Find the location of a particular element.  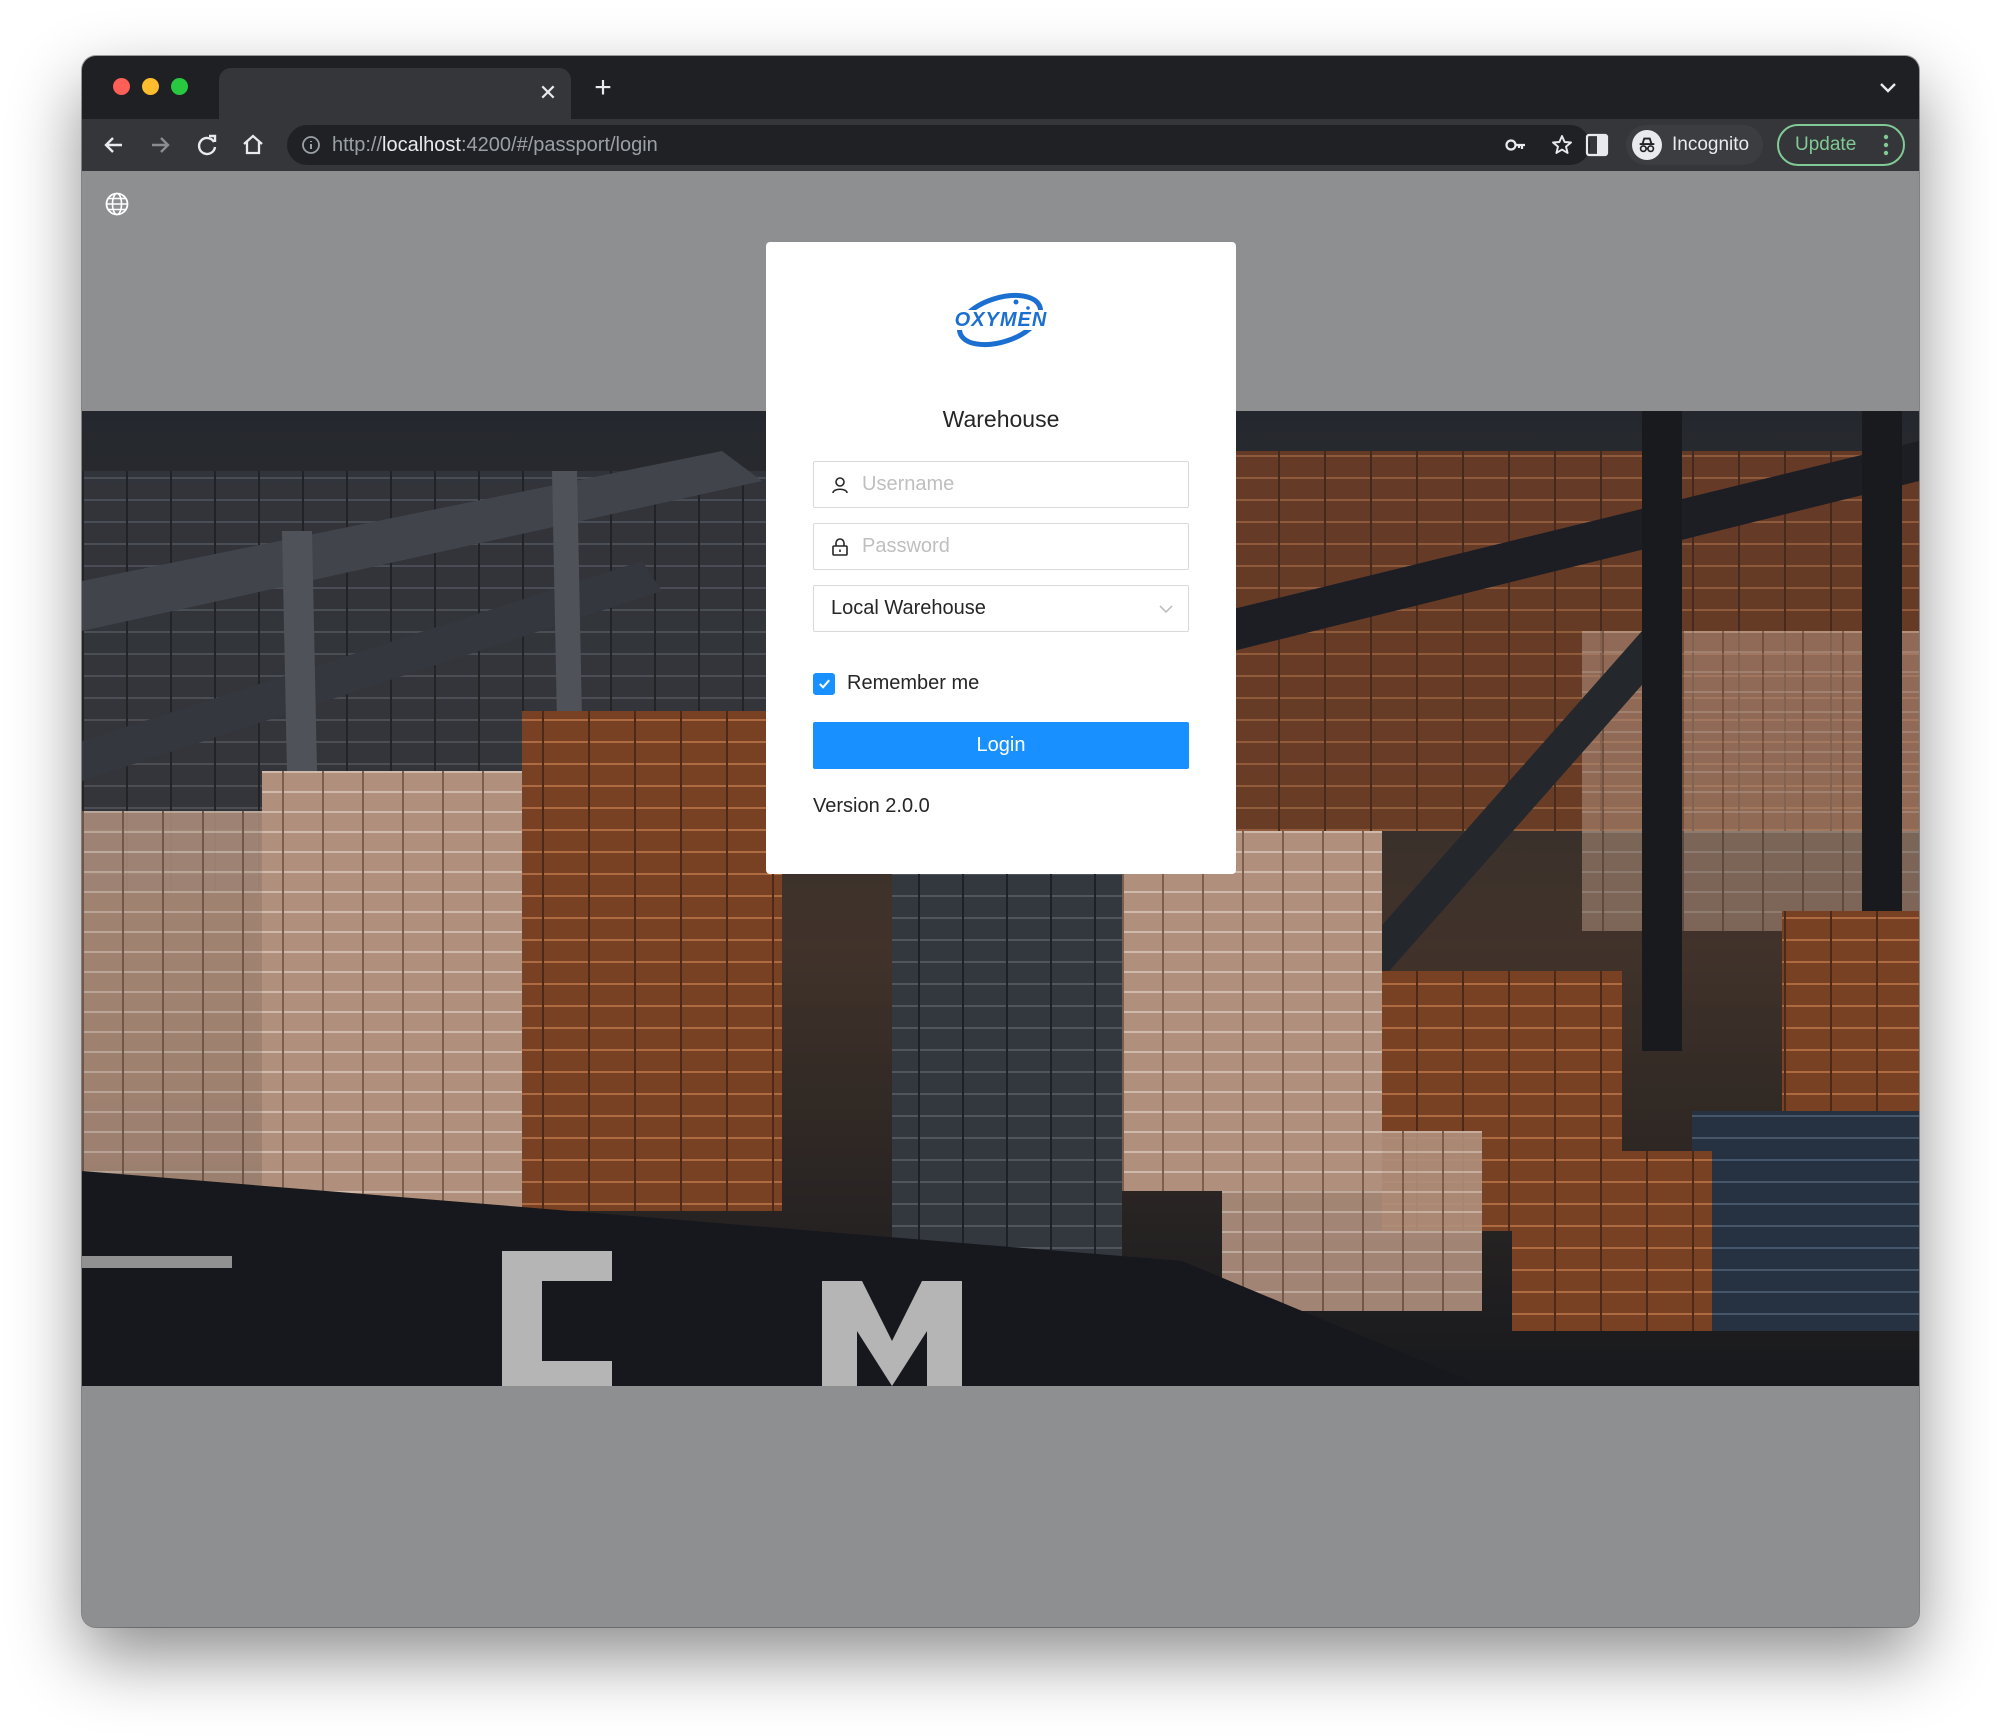

username-input is located at coordinates (1017, 484).